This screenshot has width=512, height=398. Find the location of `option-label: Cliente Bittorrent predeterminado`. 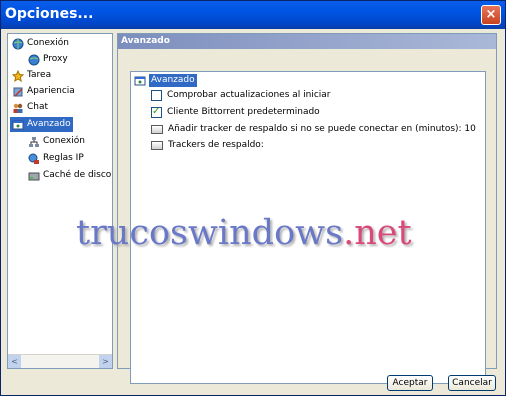

option-label: Cliente Bittorrent predeterminado is located at coordinates (243, 112).